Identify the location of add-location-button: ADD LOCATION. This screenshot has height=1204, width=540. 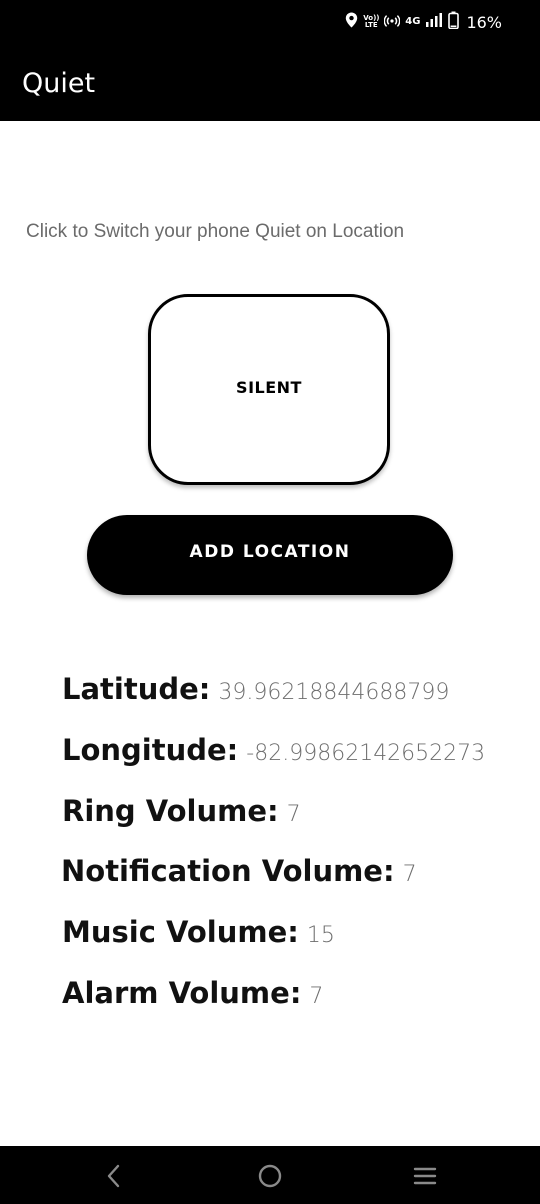
(270, 555).